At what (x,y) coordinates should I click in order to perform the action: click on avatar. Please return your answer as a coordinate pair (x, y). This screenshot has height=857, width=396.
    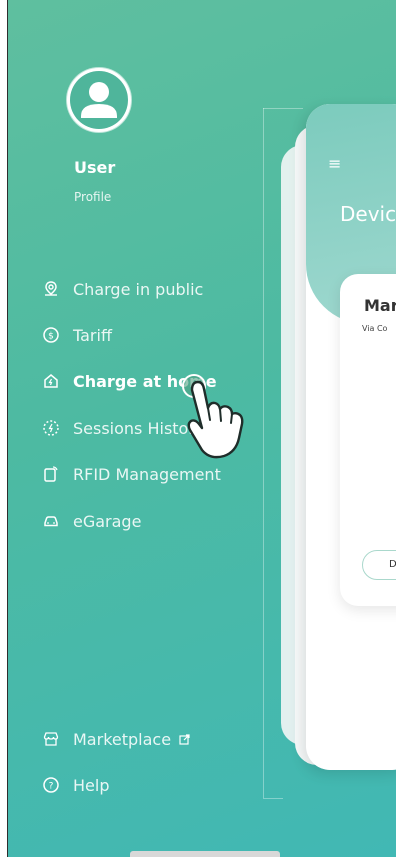
    Looking at the image, I should click on (99, 100).